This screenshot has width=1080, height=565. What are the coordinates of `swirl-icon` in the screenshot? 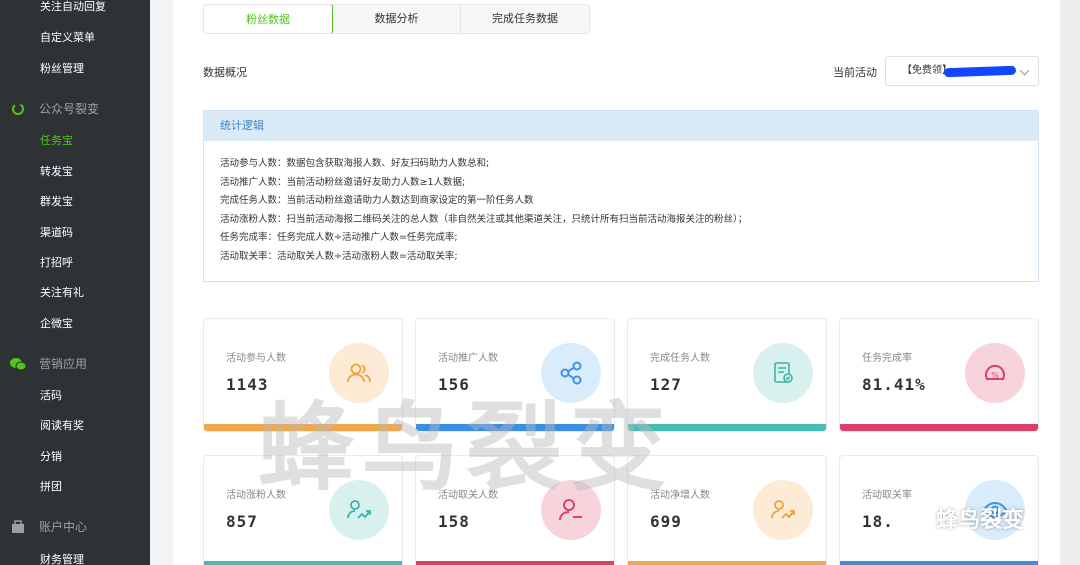 It's located at (18, 109).